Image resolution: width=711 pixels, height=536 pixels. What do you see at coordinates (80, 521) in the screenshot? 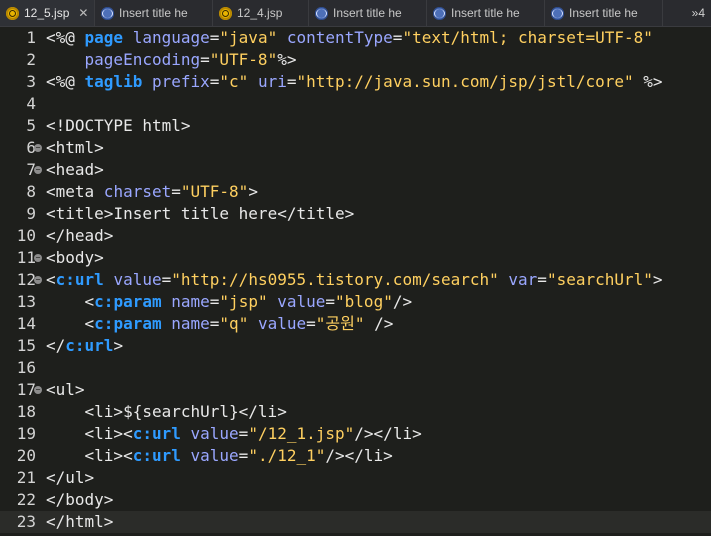
I see `code-token: </html>` at bounding box center [80, 521].